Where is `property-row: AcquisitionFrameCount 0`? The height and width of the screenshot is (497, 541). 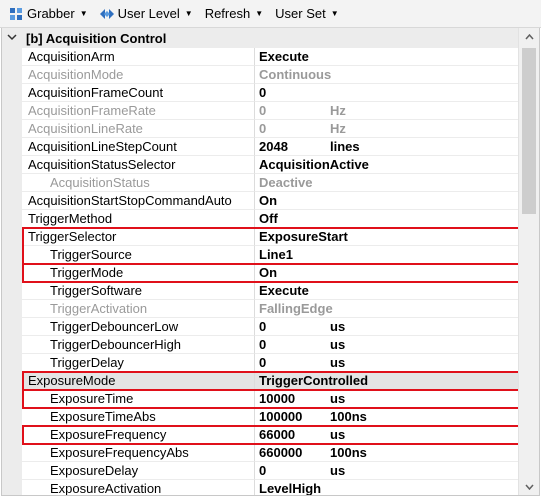 property-row: AcquisitionFrameCount 0 is located at coordinates (260, 93).